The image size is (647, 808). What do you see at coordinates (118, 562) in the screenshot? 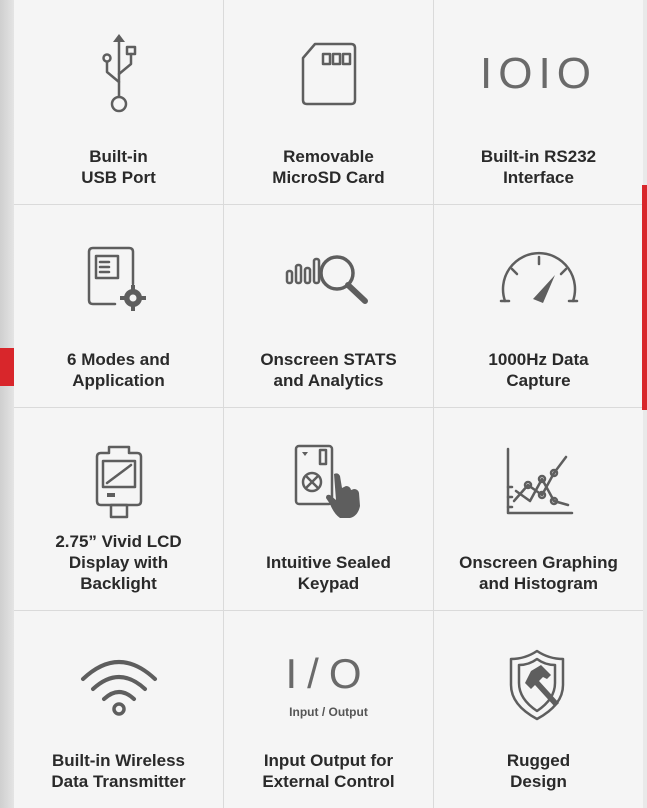
I see `feature-label: 2.75” Vivid LCD Display with Backlight` at bounding box center [118, 562].